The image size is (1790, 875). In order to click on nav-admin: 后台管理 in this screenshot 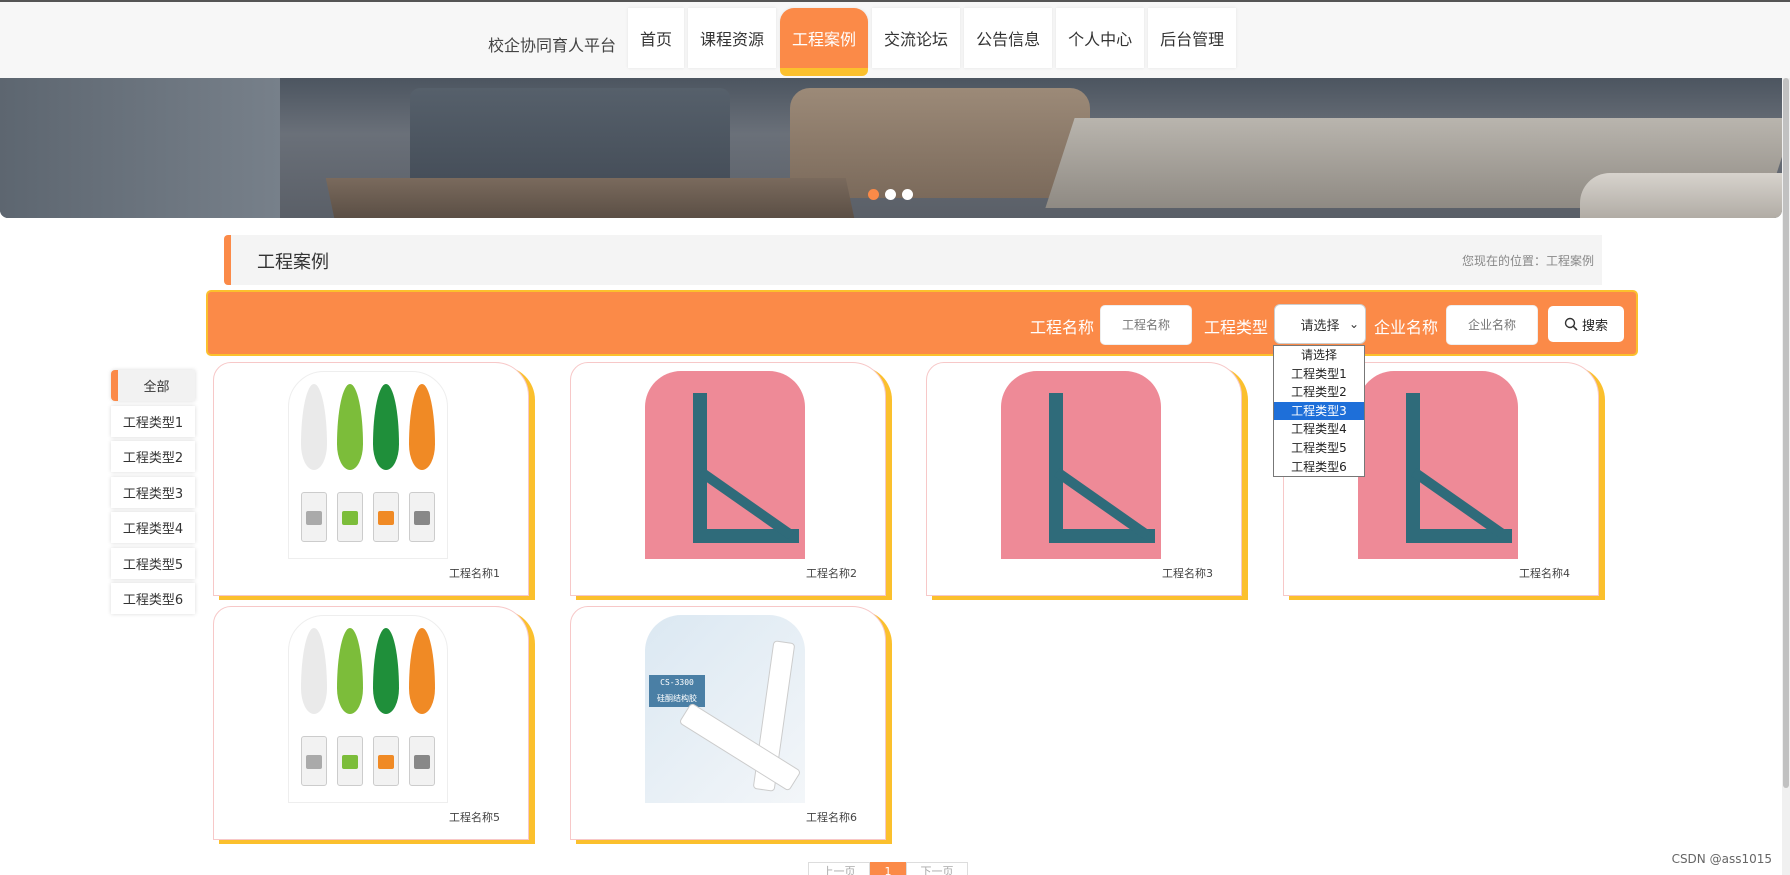, I will do `click(1192, 38)`.